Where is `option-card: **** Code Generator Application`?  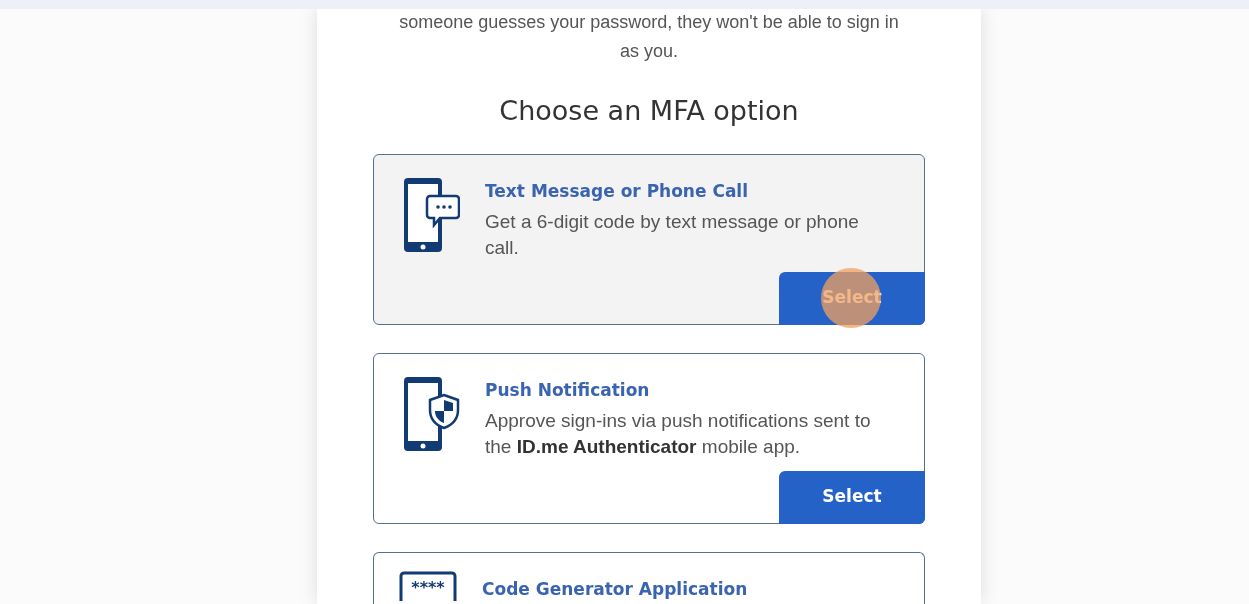
option-card: **** Code Generator Application is located at coordinates (649, 577).